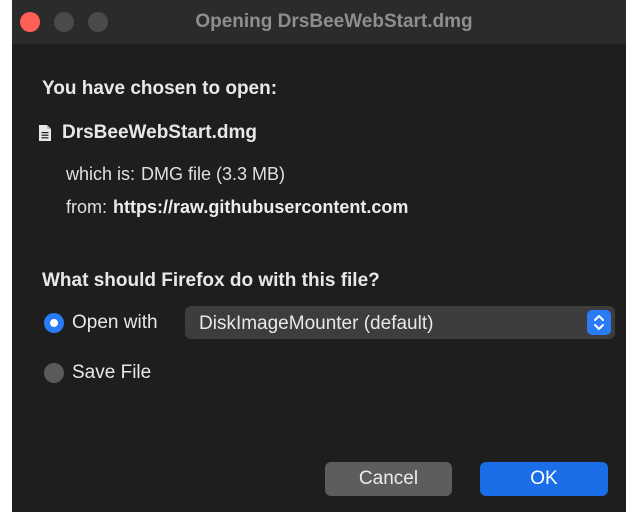  I want to click on which-is-label: which is:, so click(101, 174).